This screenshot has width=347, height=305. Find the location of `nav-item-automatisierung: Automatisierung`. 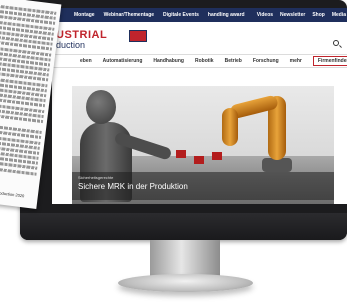

nav-item-automatisierung: Automatisierung is located at coordinates (123, 61).